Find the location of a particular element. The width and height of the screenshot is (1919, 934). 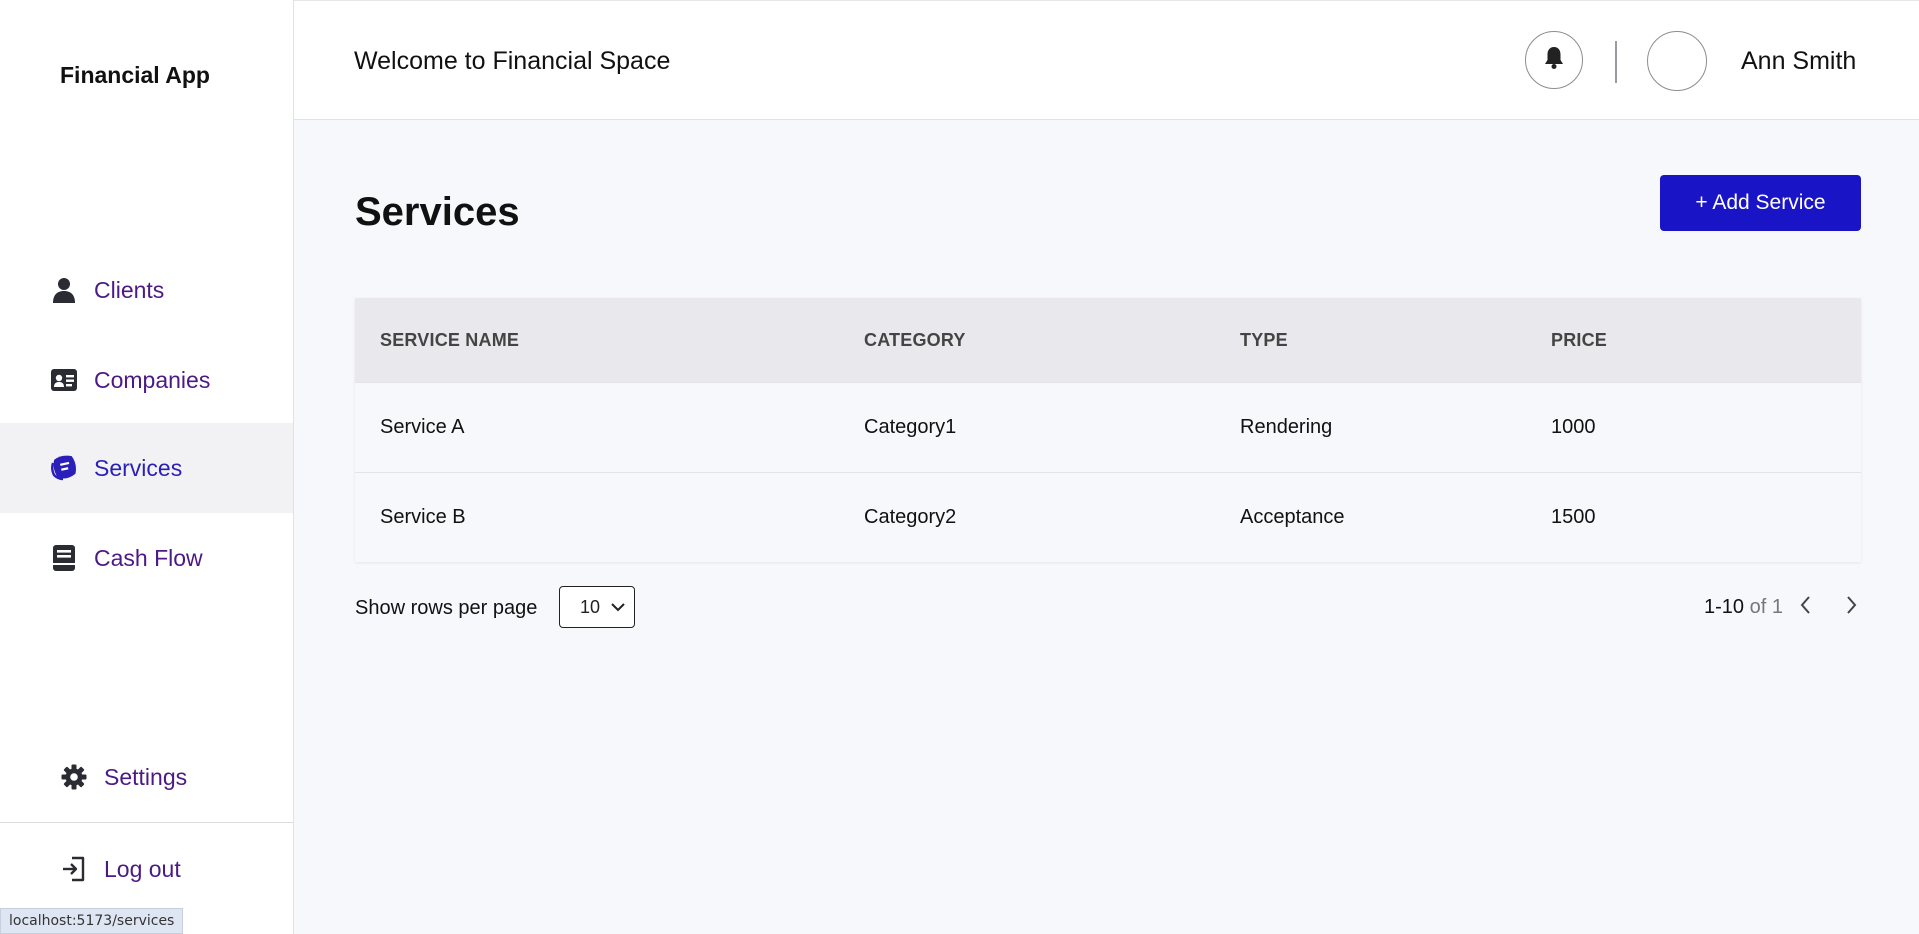

services-icon is located at coordinates (64, 468).